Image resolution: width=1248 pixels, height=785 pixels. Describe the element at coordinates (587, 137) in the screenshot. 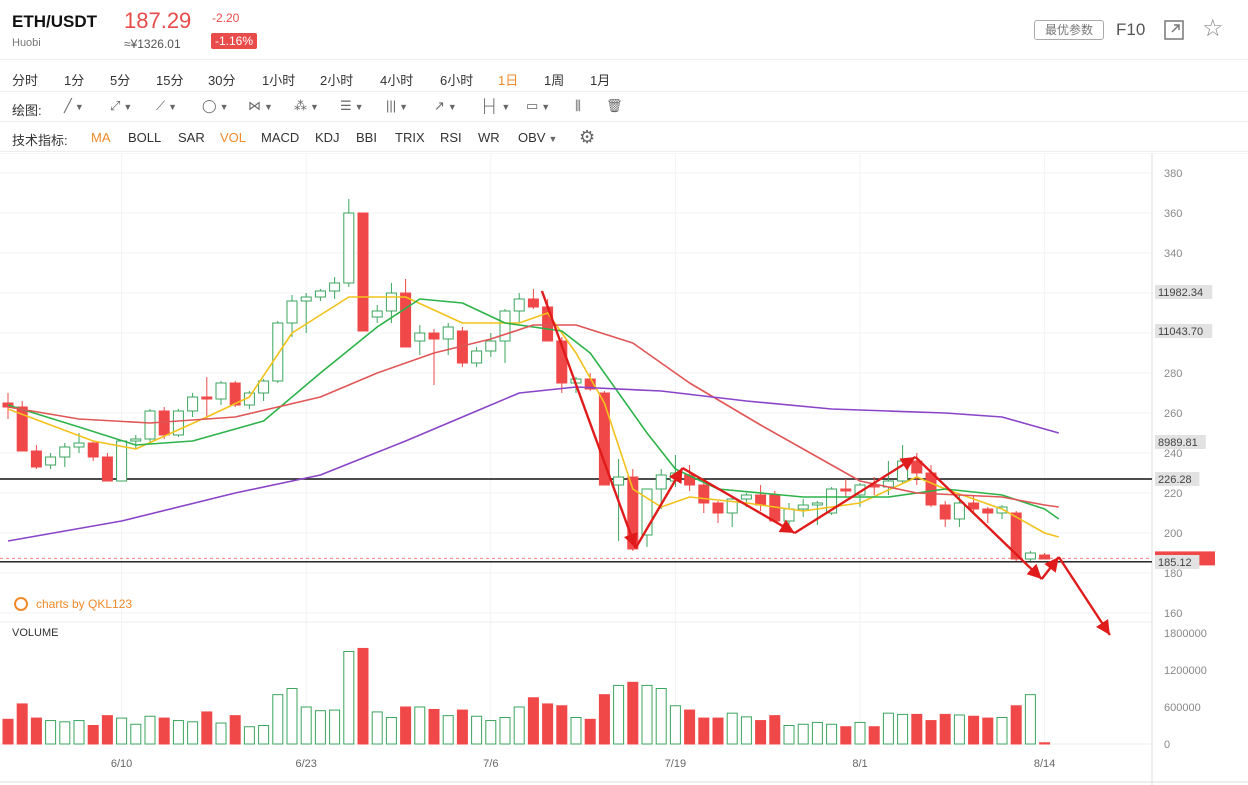

I see `gear-icon: ⚙` at that location.